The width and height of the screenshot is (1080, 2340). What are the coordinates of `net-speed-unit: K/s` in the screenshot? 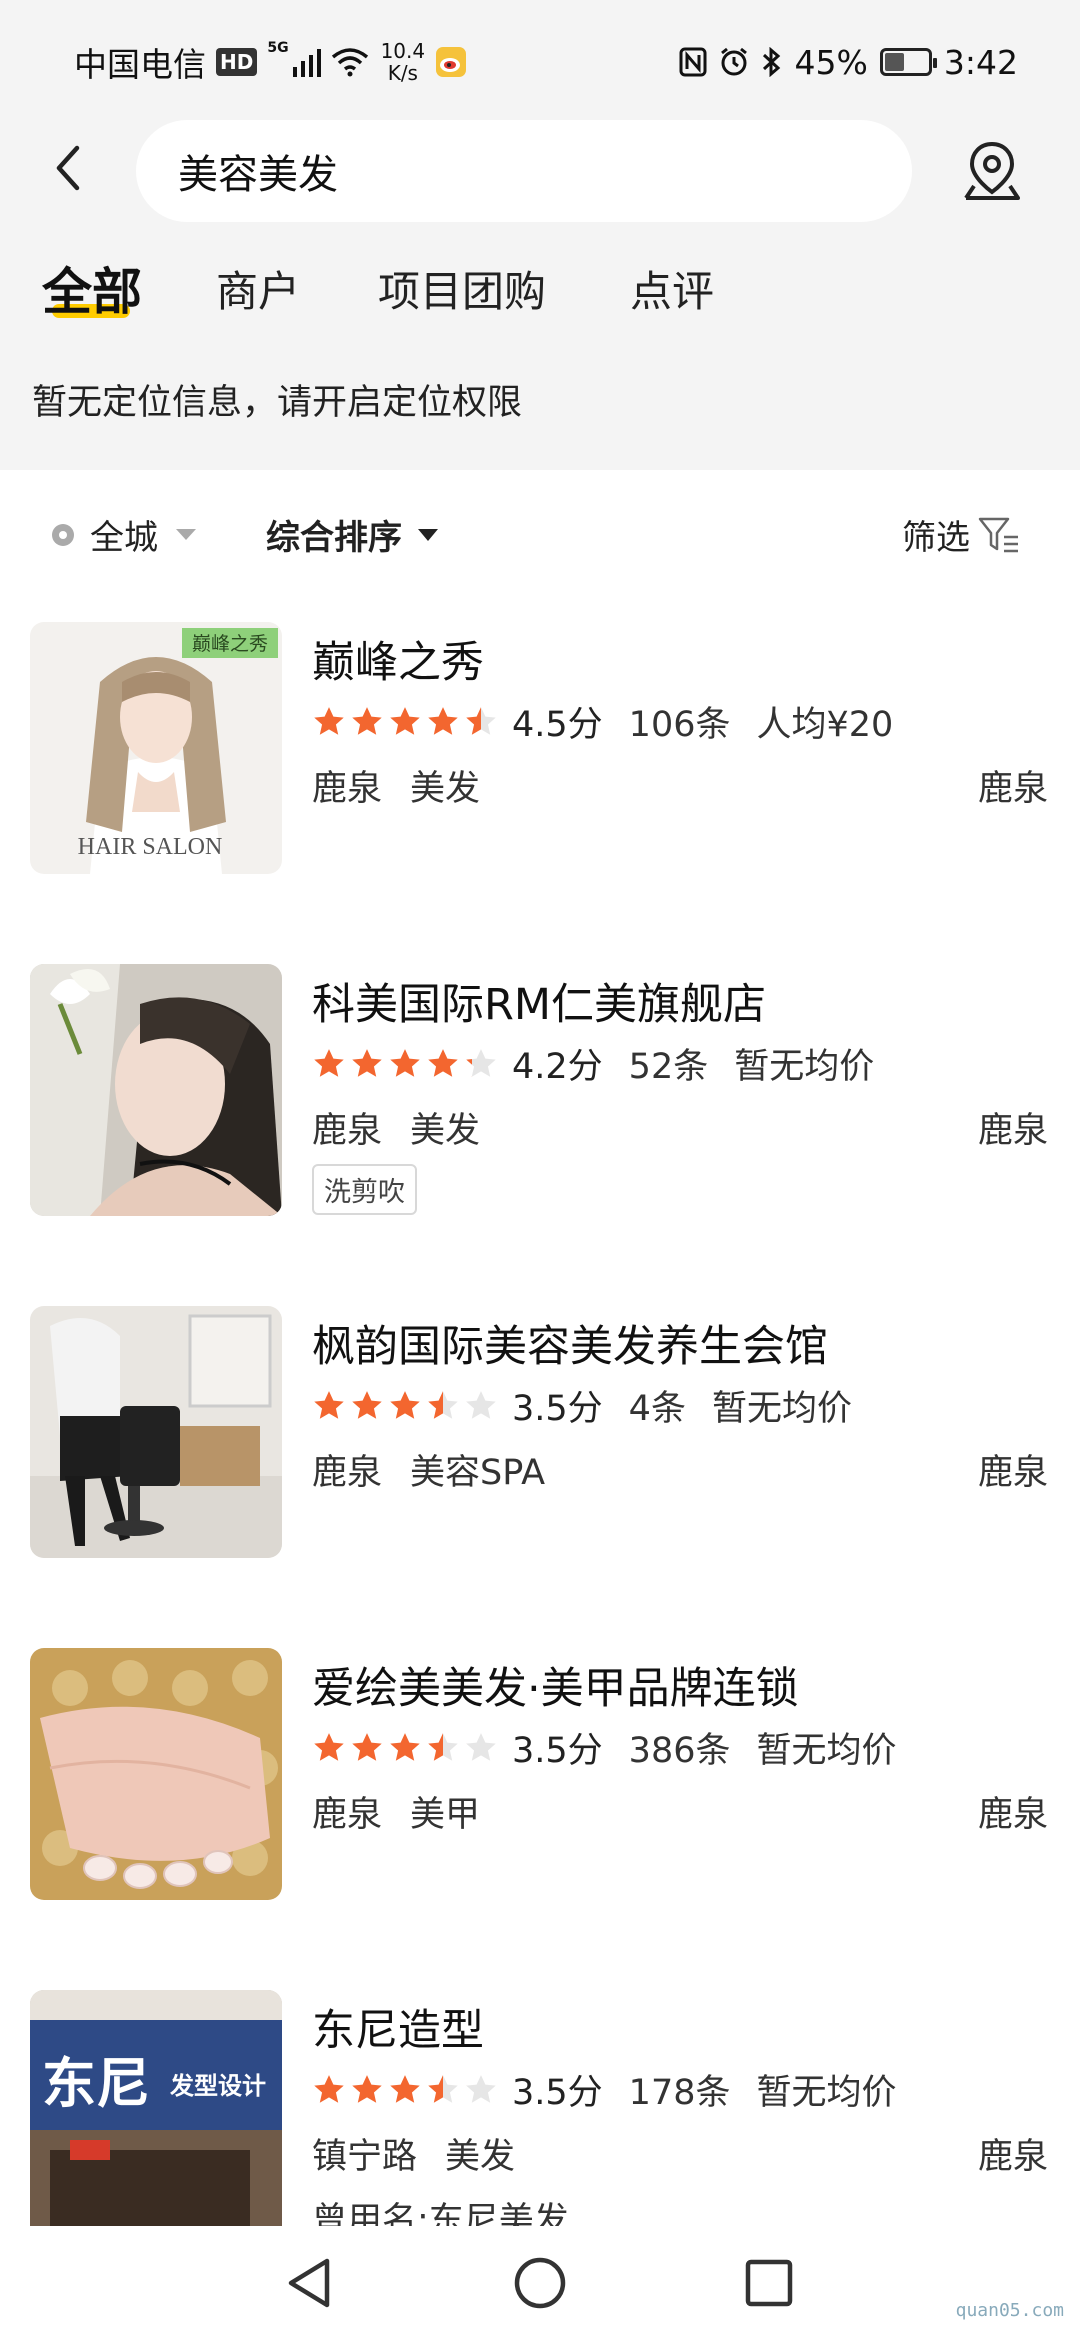 It's located at (402, 73).